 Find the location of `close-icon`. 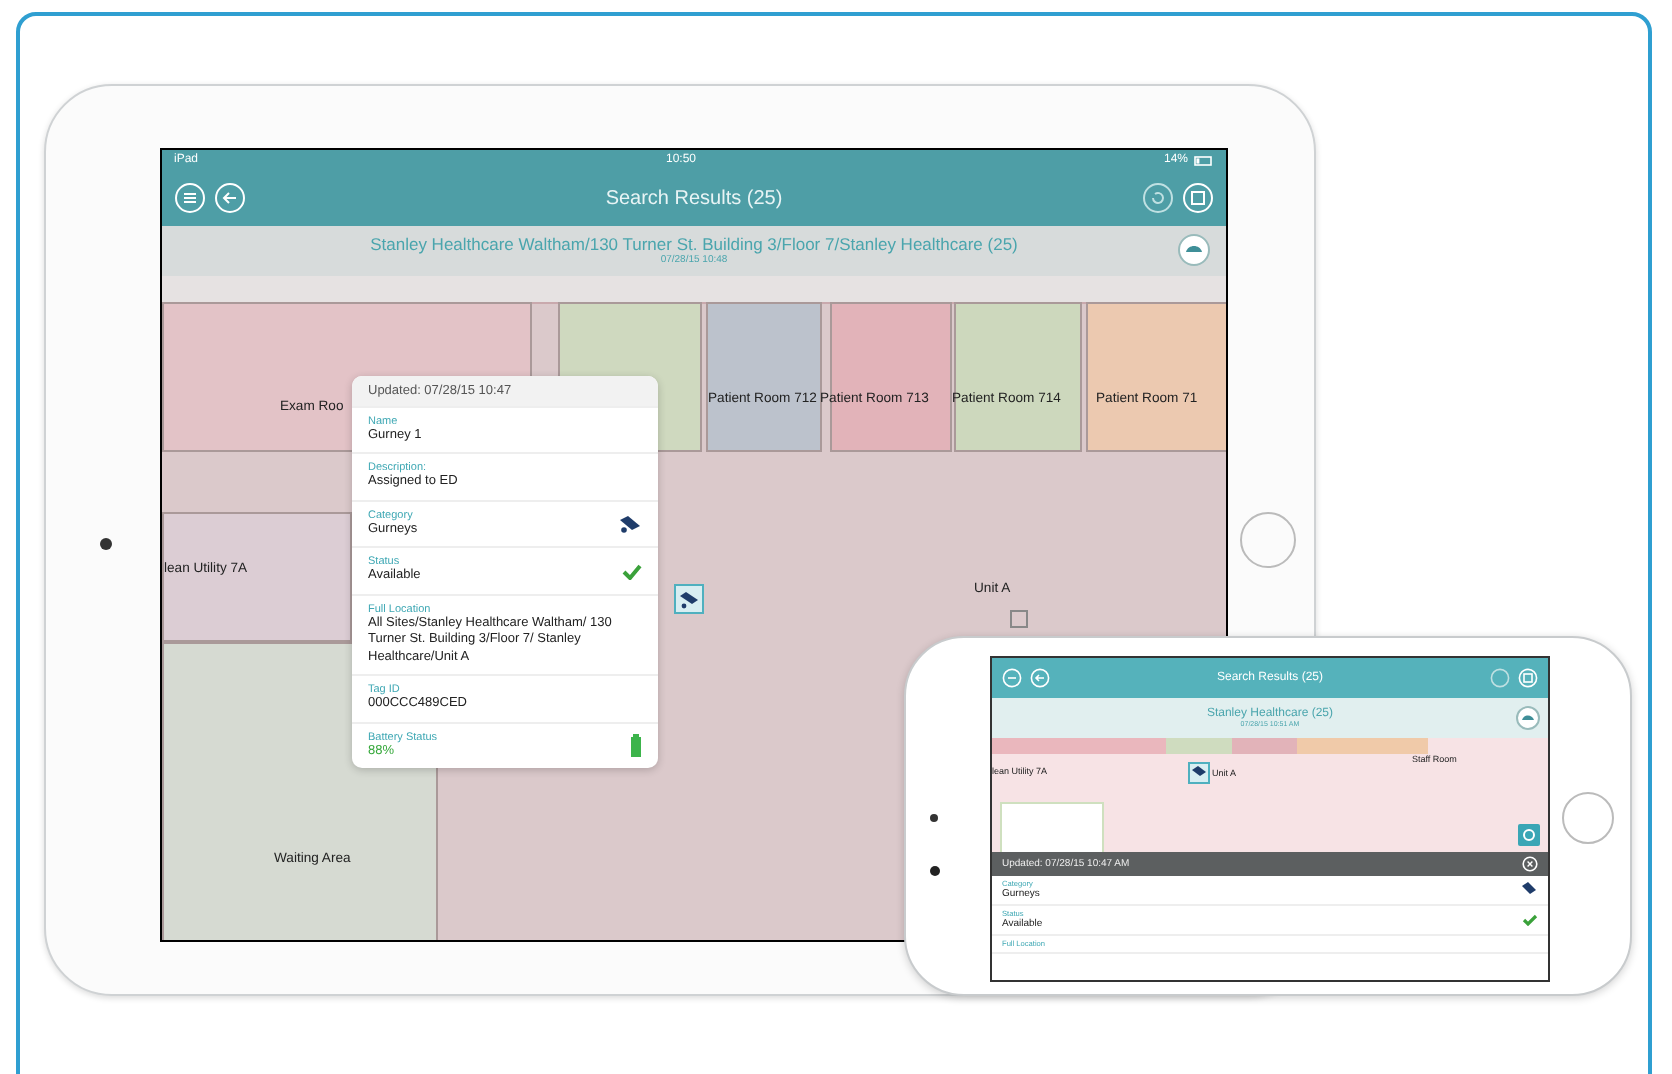

close-icon is located at coordinates (1530, 864).